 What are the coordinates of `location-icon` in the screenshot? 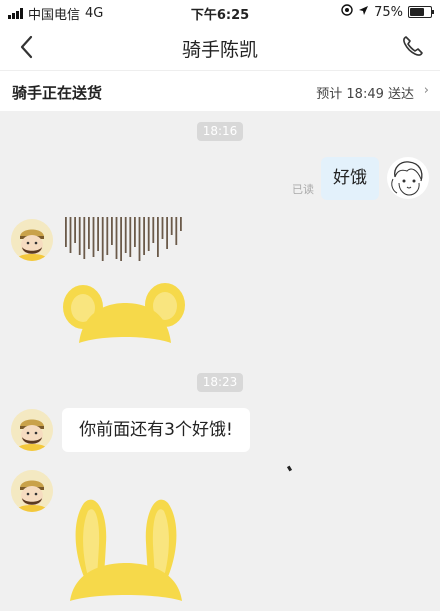 It's located at (347, 12).